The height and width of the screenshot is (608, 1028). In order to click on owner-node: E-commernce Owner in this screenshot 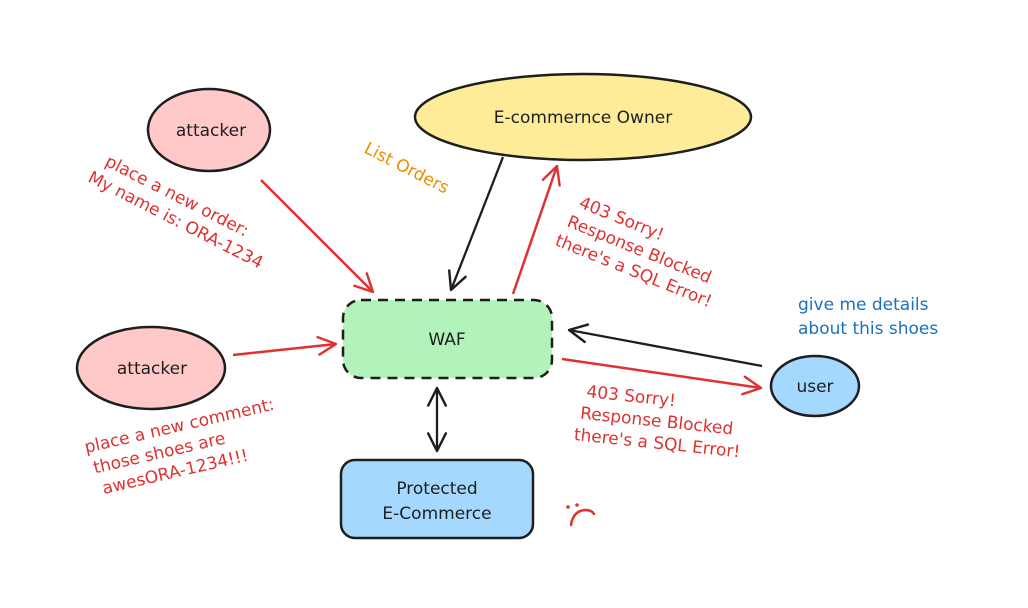, I will do `click(583, 117)`.